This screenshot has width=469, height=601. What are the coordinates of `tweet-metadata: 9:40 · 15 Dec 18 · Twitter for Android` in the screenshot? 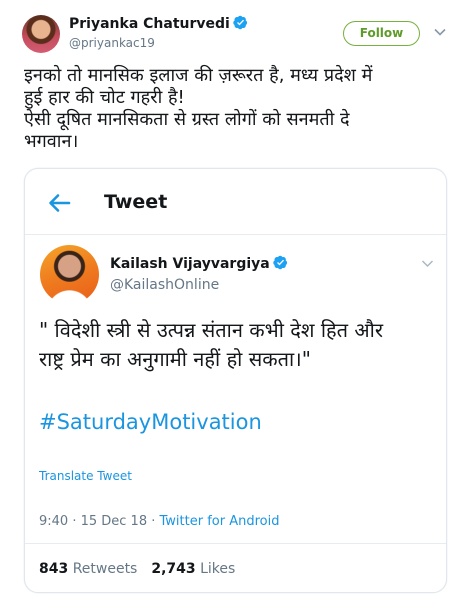 It's located at (159, 521).